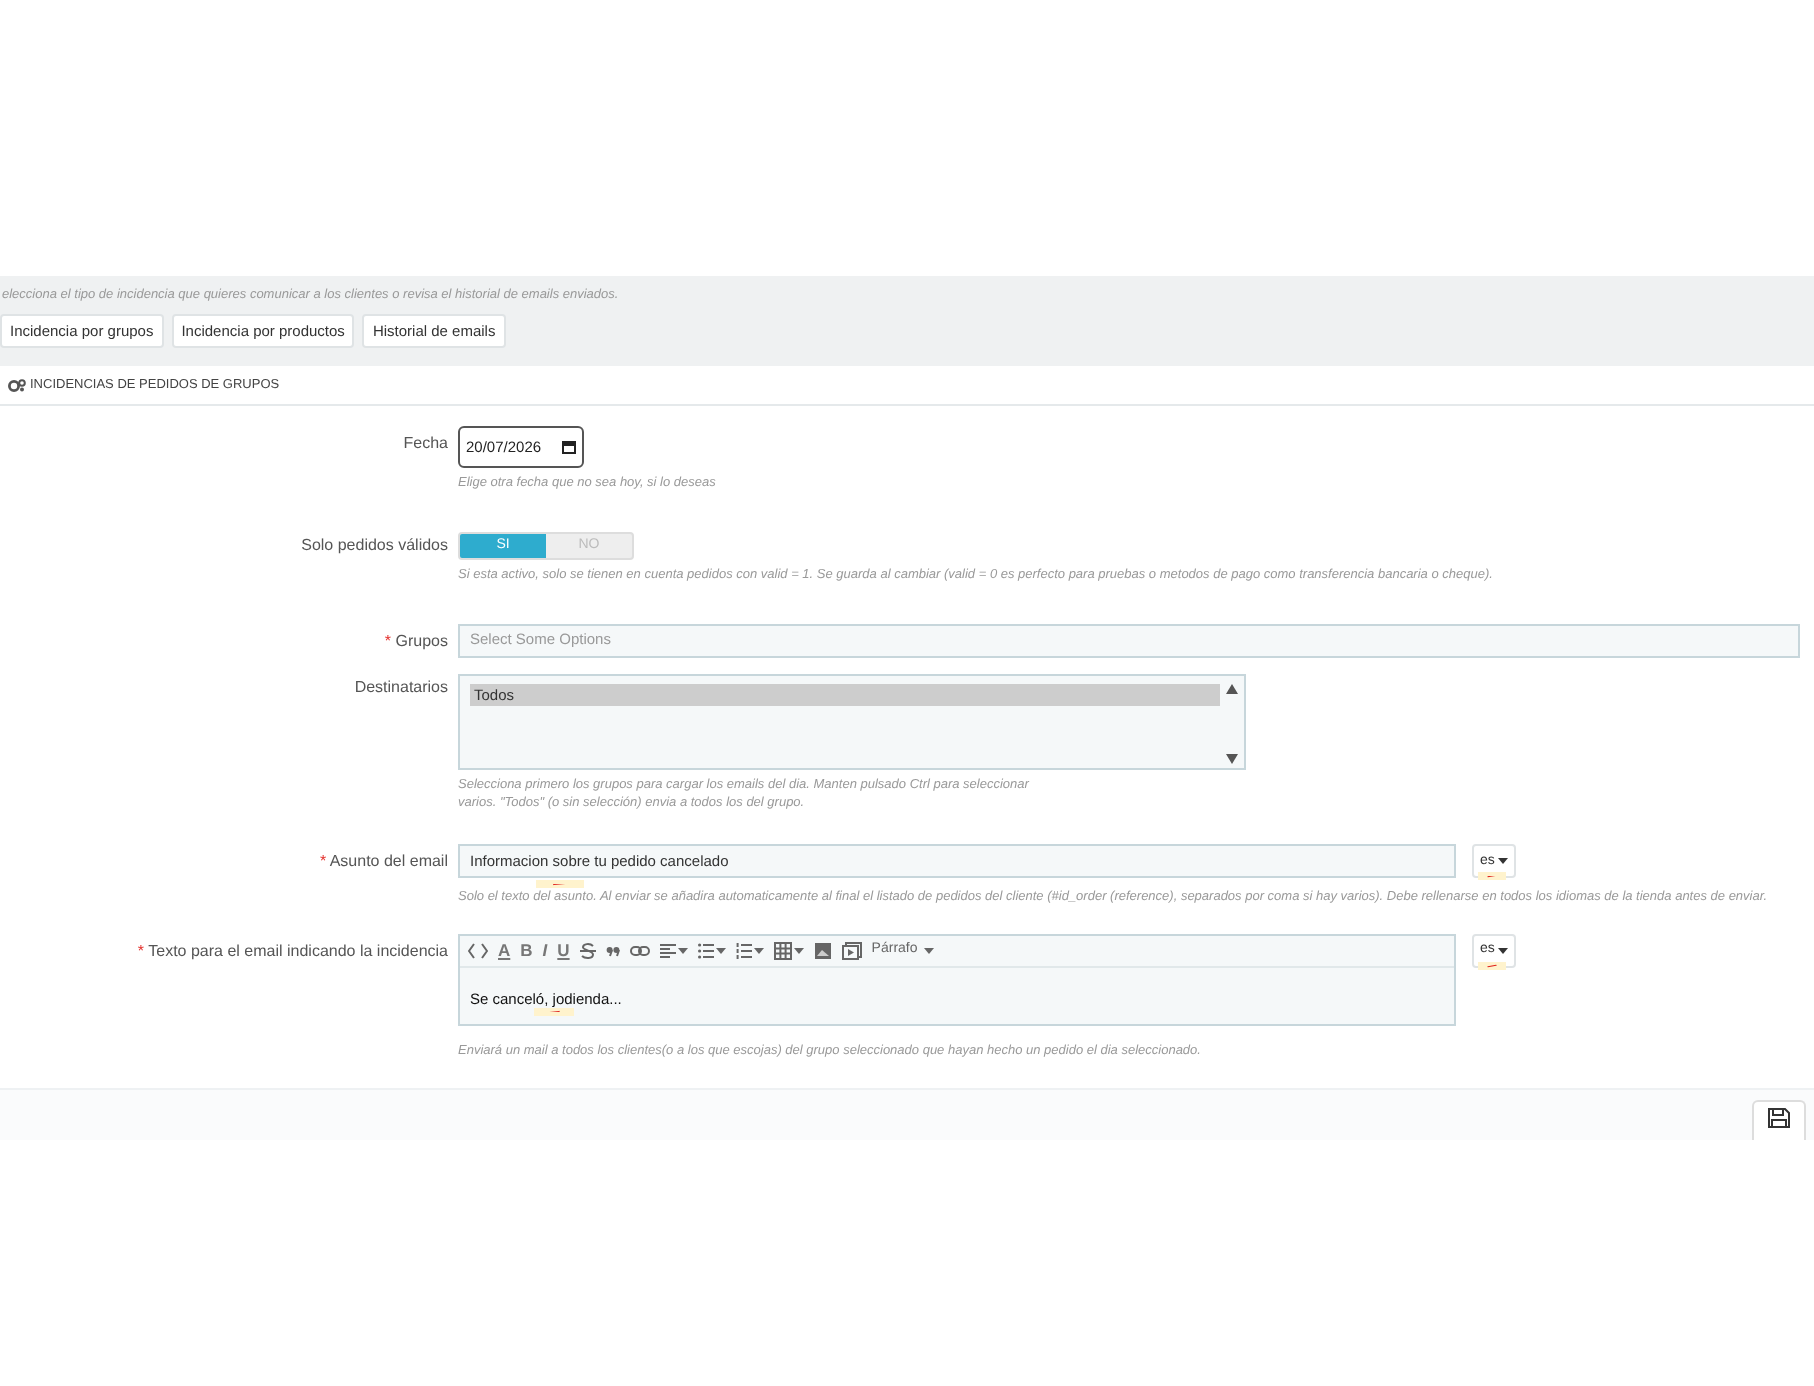  Describe the element at coordinates (17, 385) in the screenshot. I see `gears-icon` at that location.